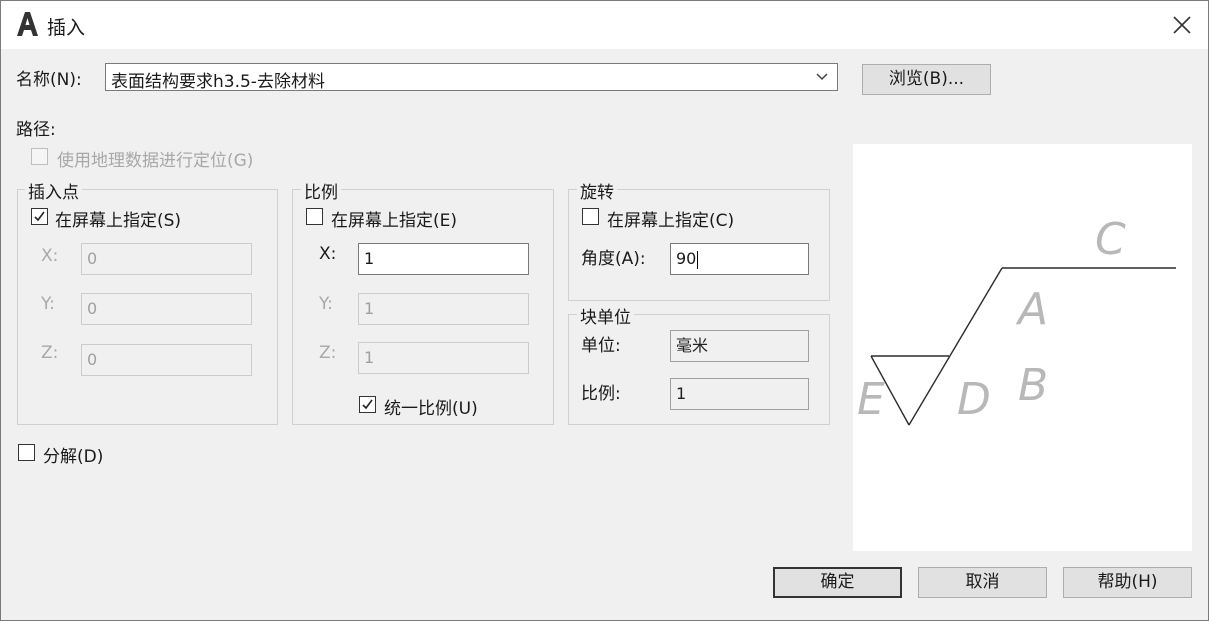 Image resolution: width=1209 pixels, height=621 pixels. I want to click on rotation-title: 旋转, so click(597, 190).